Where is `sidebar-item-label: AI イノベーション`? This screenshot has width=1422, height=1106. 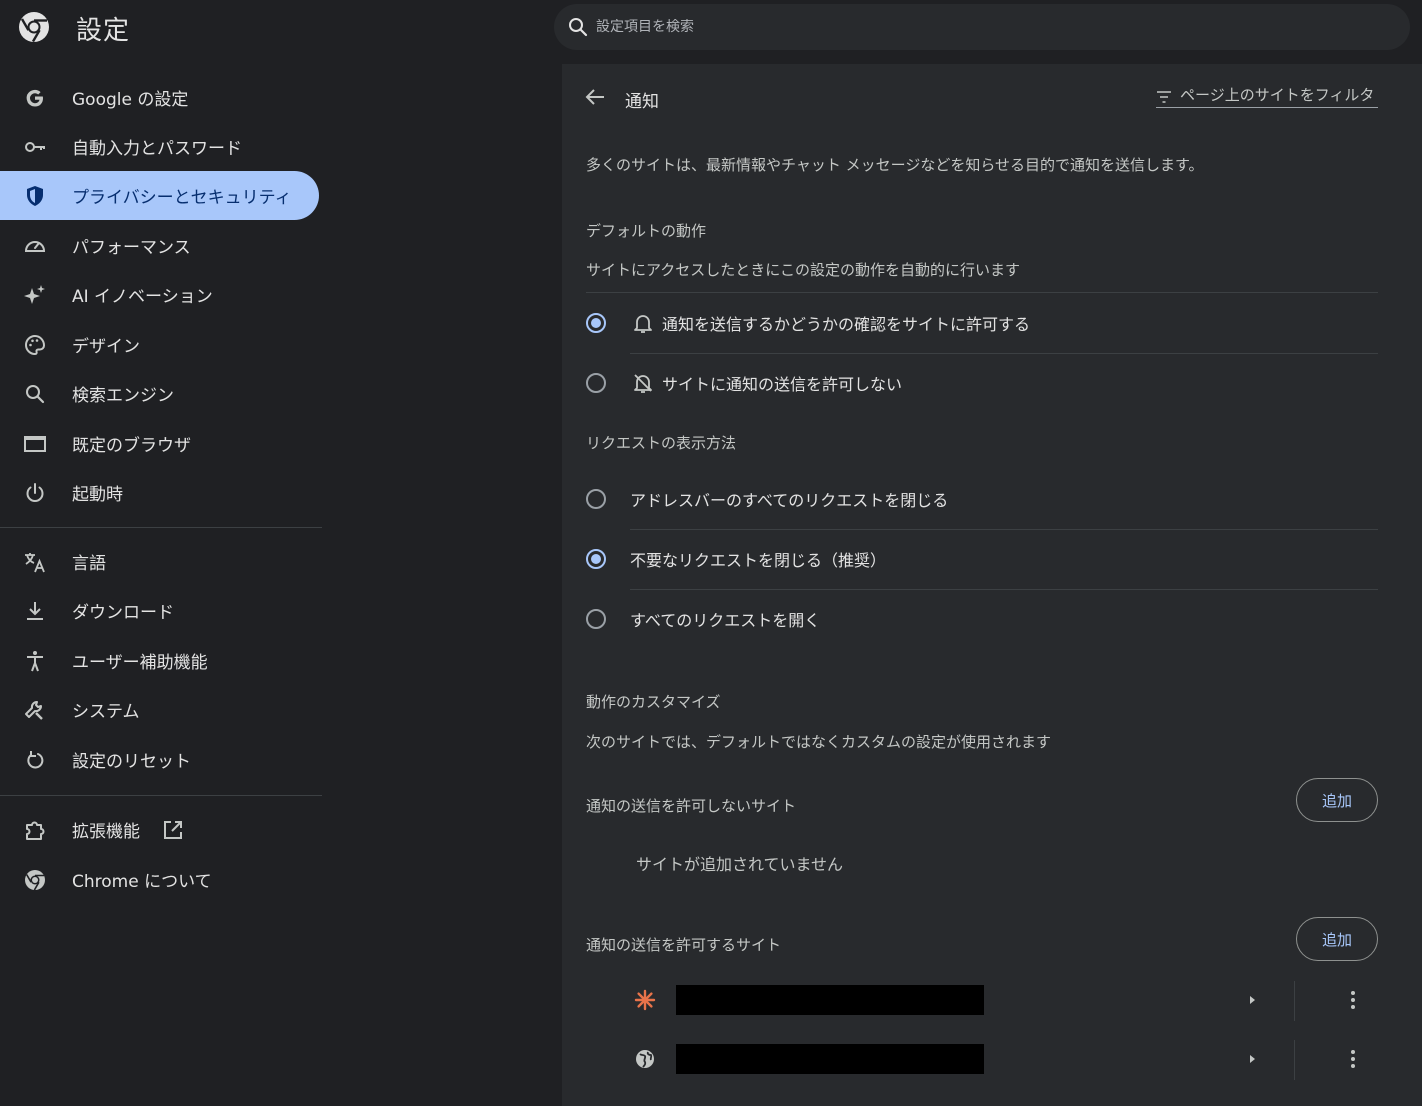
sidebar-item-label: AI イノベーション is located at coordinates (142, 297).